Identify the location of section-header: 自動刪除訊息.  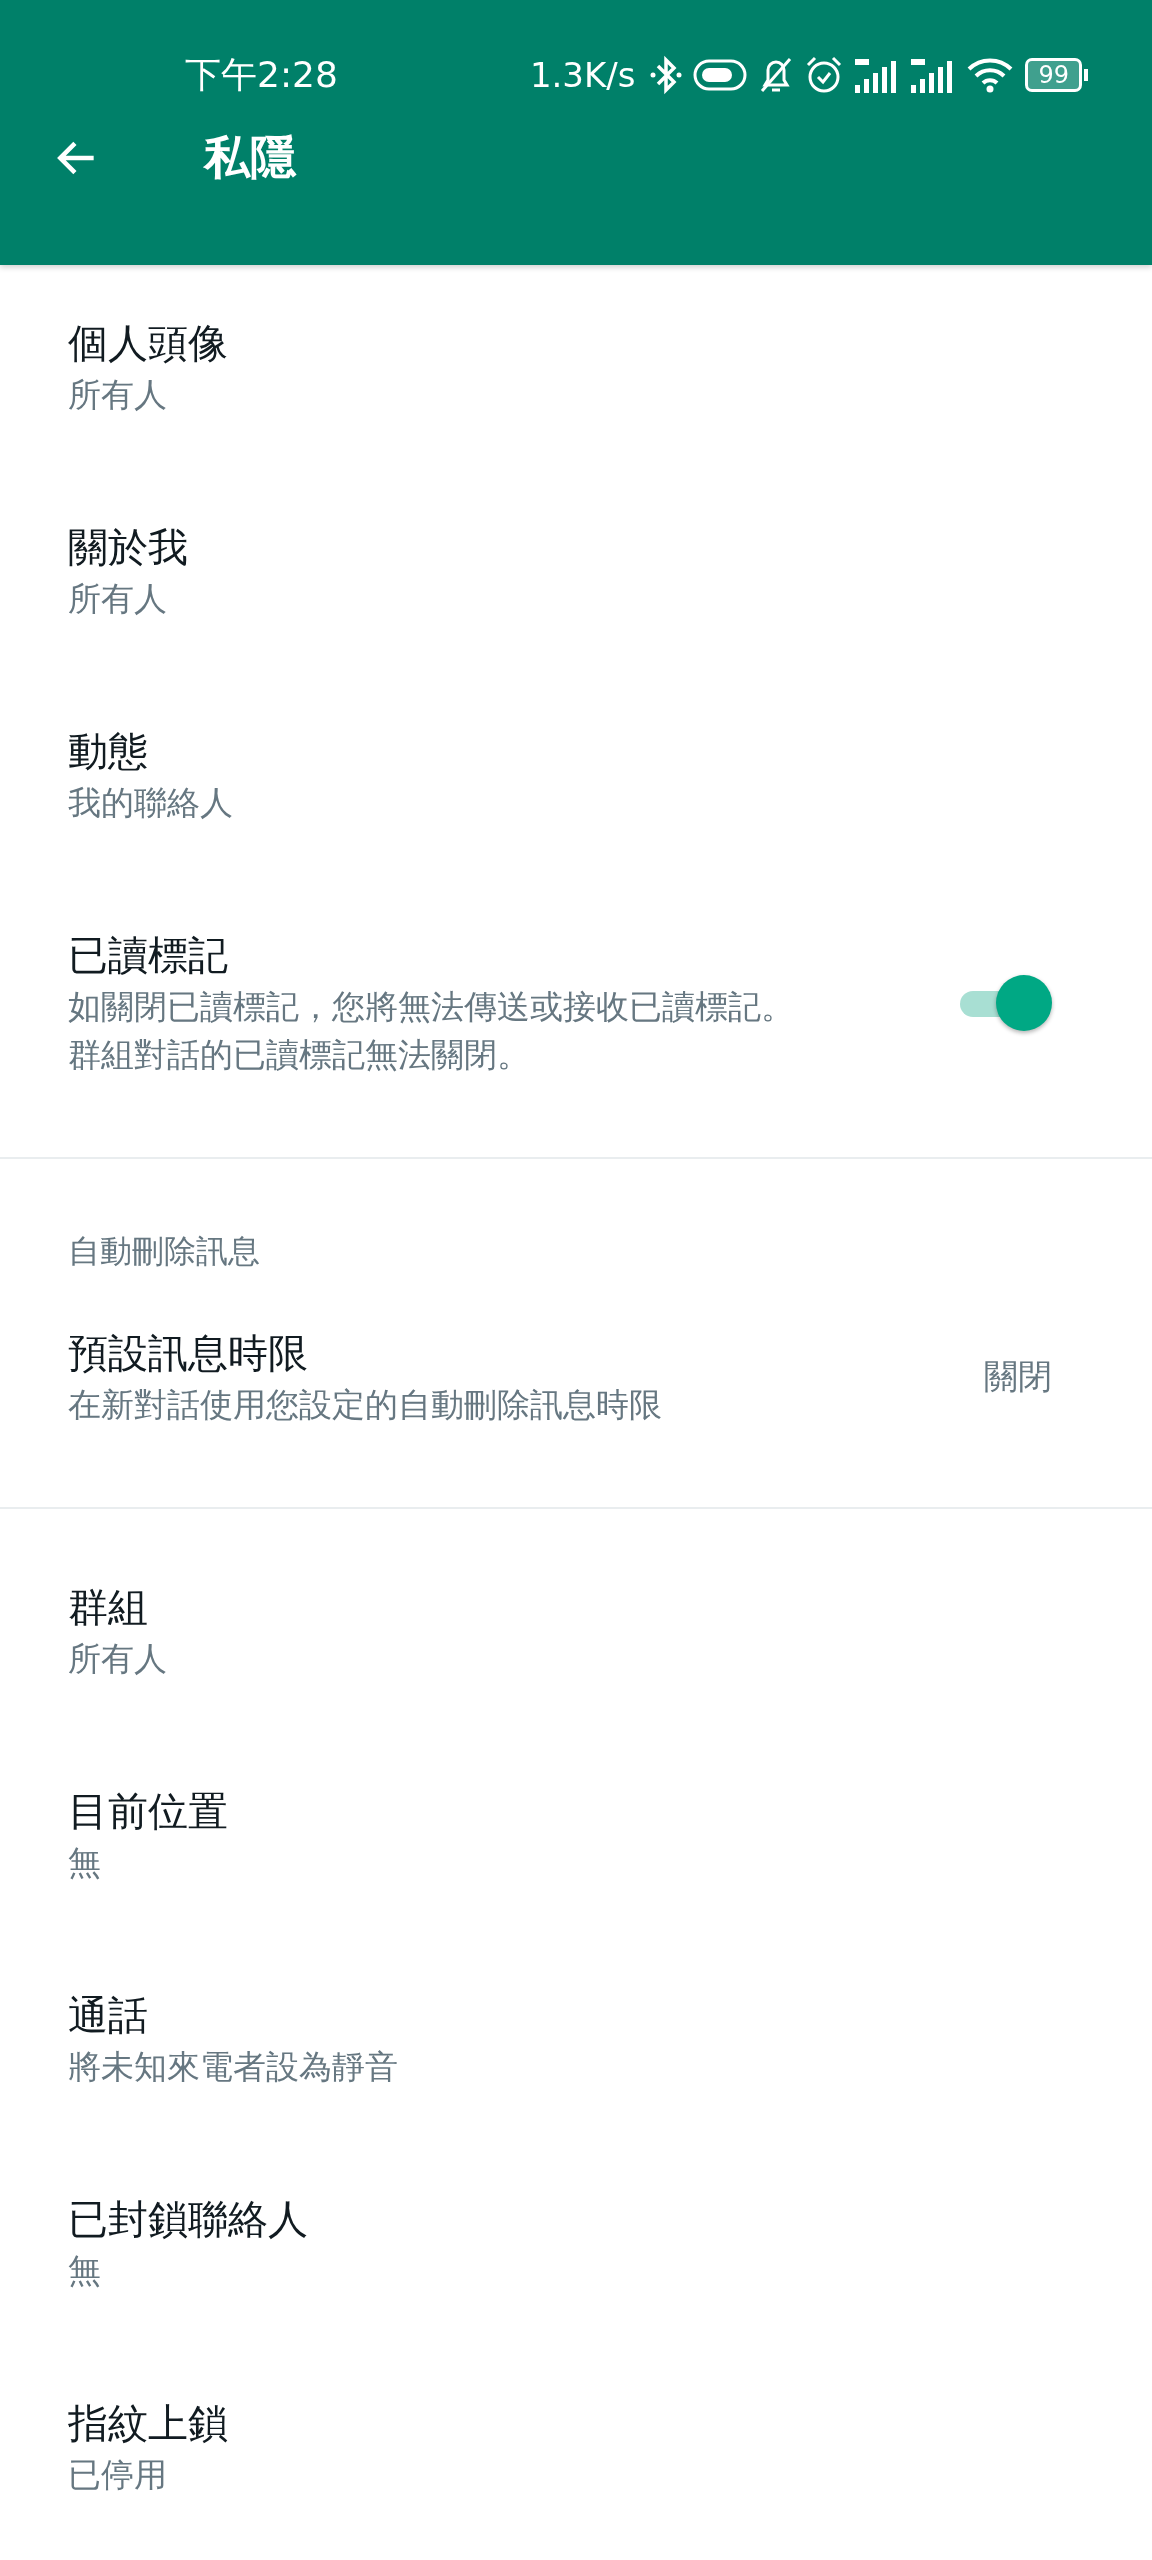
(164, 1251).